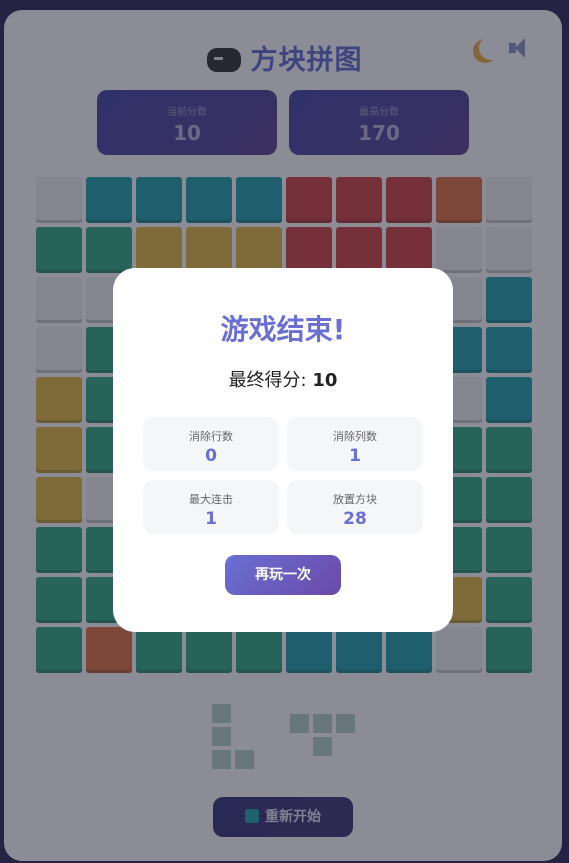 This screenshot has height=863, width=569. What do you see at coordinates (211, 444) in the screenshot?
I see `stat-cleared-rows: 消除行数 0` at bounding box center [211, 444].